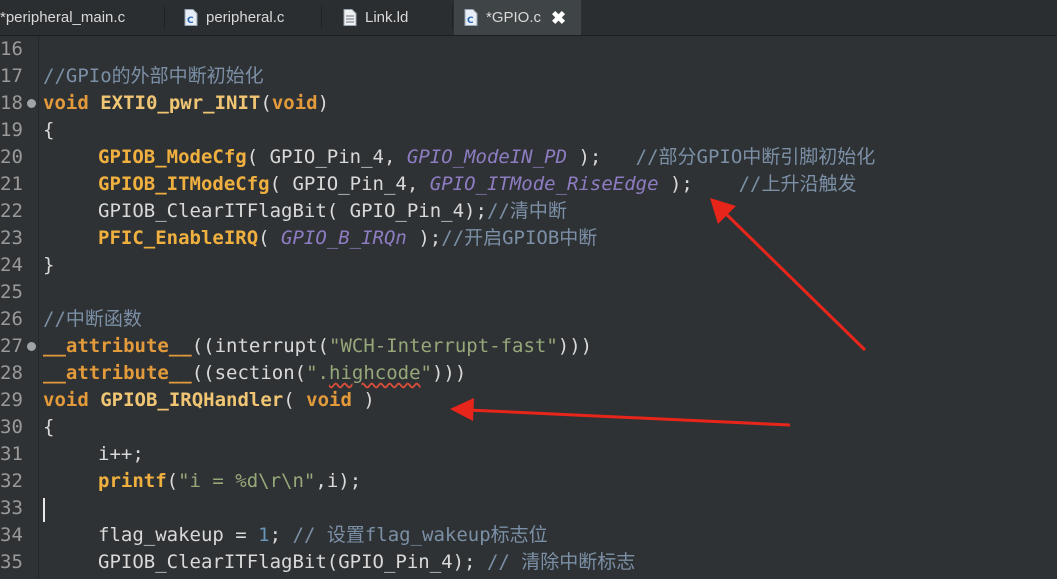 This screenshot has height=579, width=1057. What do you see at coordinates (264, 535) in the screenshot?
I see `number-literal: 1` at bounding box center [264, 535].